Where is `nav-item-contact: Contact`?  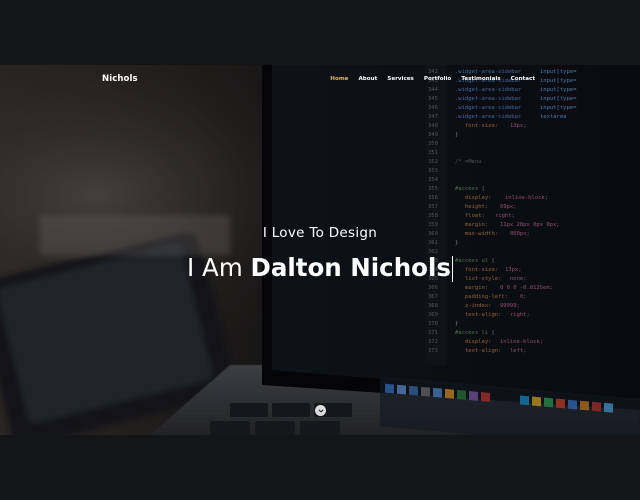
nav-item-contact: Contact is located at coordinates (523, 79).